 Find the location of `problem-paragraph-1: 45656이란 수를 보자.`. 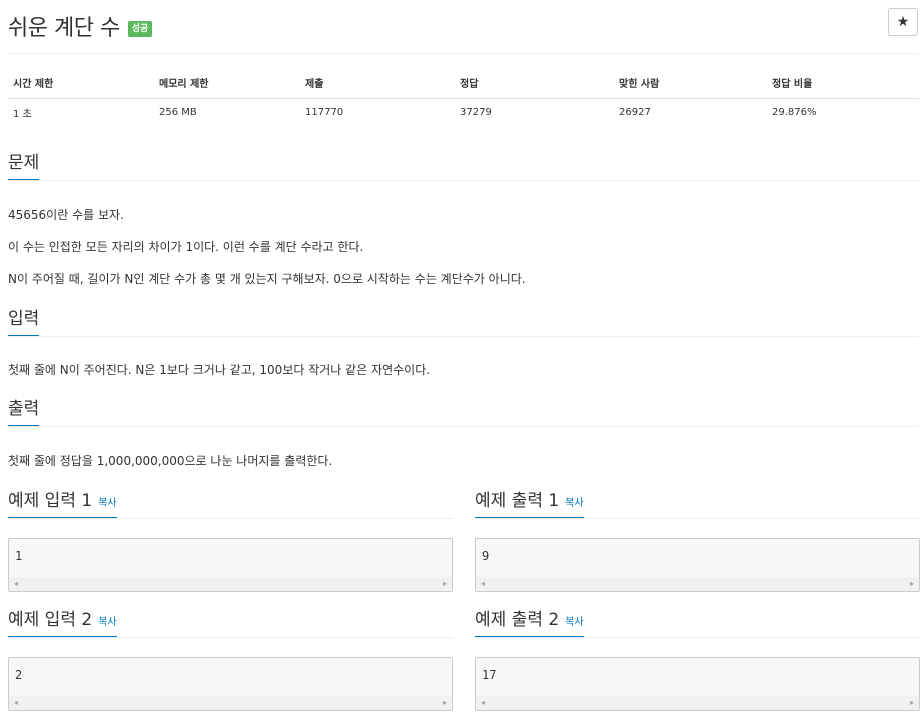

problem-paragraph-1: 45656이란 수를 보자. is located at coordinates (66, 215).